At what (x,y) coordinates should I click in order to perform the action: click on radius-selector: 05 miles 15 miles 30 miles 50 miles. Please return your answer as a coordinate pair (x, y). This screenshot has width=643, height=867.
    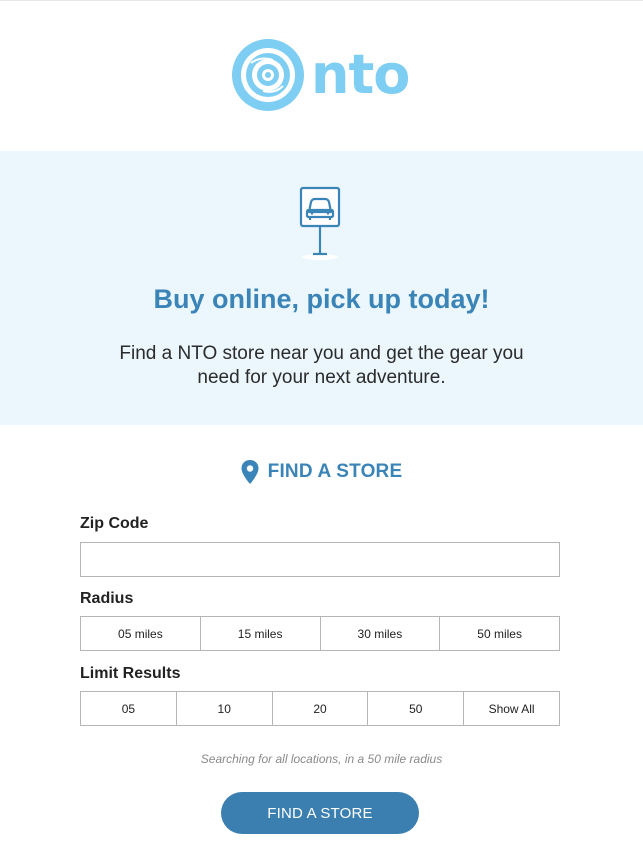
    Looking at the image, I should click on (320, 633).